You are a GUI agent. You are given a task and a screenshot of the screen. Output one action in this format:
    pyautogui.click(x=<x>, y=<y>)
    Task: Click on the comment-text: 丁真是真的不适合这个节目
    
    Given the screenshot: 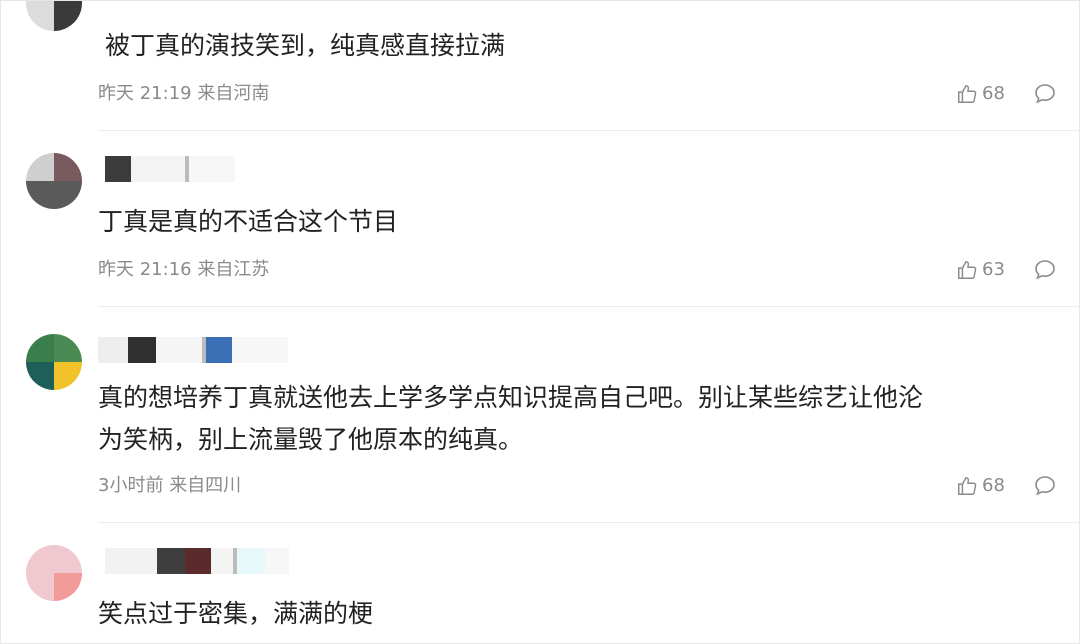 What is the action you would take?
    pyautogui.click(x=248, y=221)
    